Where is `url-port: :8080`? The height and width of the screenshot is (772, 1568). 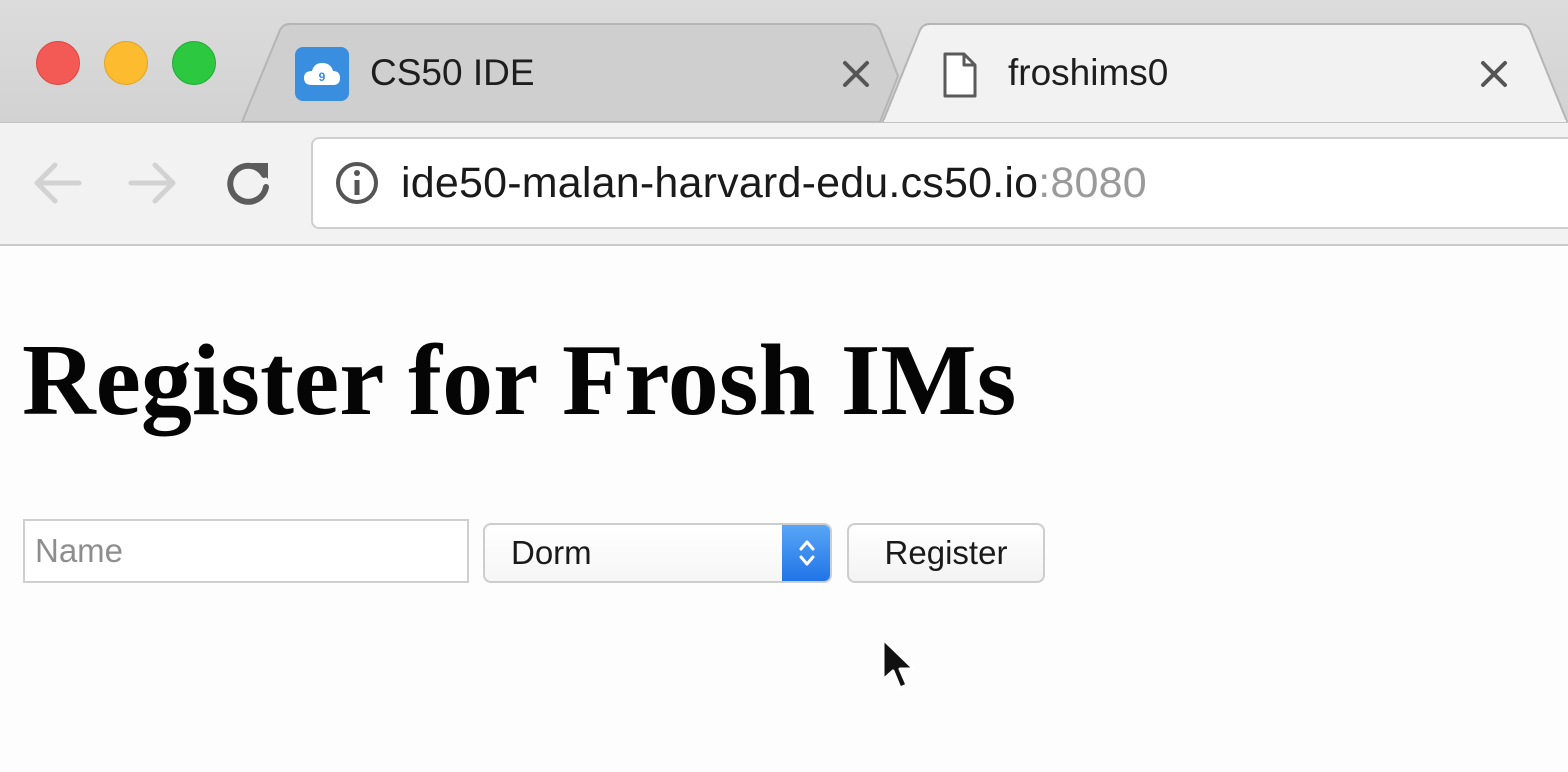 url-port: :8080 is located at coordinates (1092, 183).